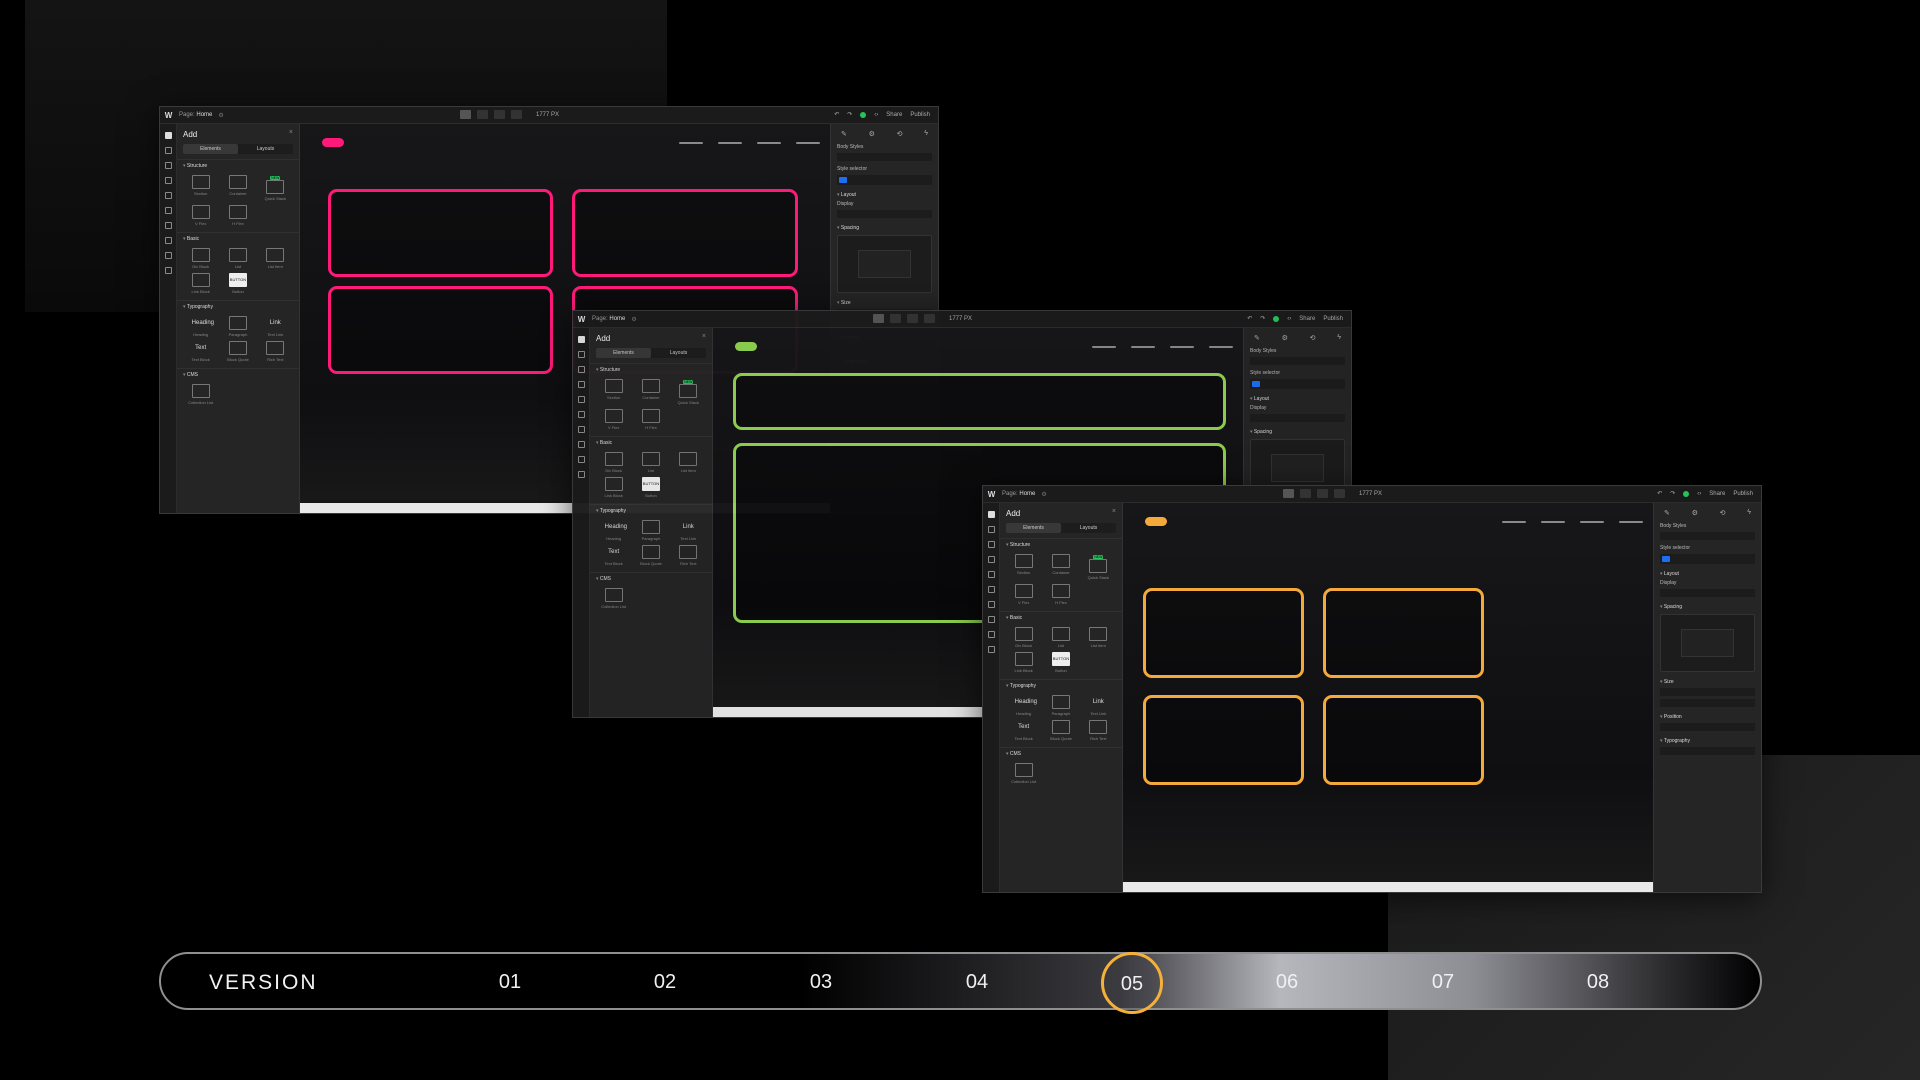  What do you see at coordinates (1060, 594) in the screenshot?
I see `element-h-flex: H Flex` at bounding box center [1060, 594].